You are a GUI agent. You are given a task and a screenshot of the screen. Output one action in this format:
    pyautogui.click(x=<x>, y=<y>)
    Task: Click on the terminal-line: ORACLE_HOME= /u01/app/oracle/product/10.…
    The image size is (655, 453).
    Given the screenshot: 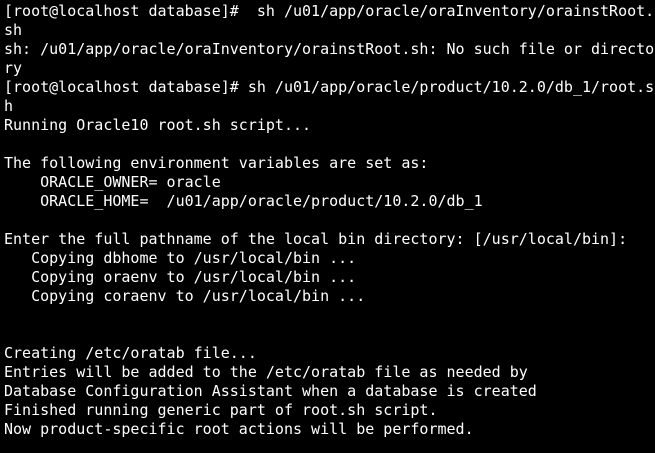 What is the action you would take?
    pyautogui.click(x=243, y=201)
    